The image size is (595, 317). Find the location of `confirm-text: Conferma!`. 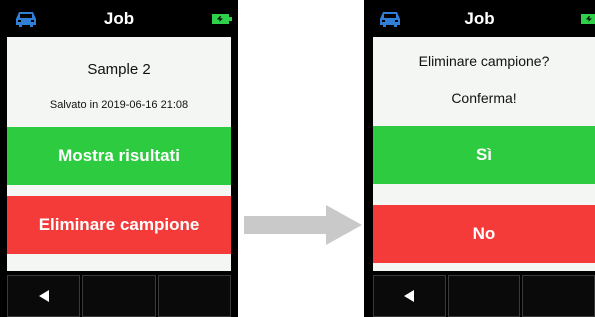

confirm-text: Conferma! is located at coordinates (484, 98).